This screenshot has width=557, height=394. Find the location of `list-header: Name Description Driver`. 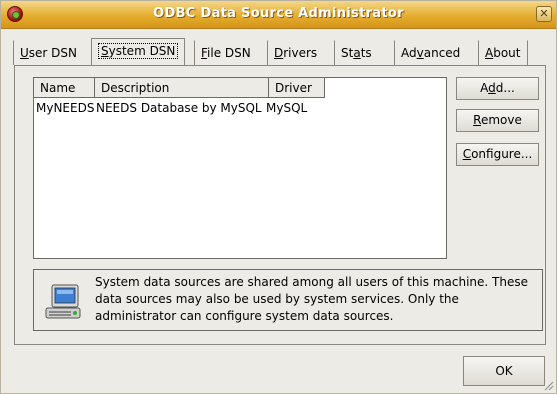

list-header: Name Description Driver is located at coordinates (240, 88).